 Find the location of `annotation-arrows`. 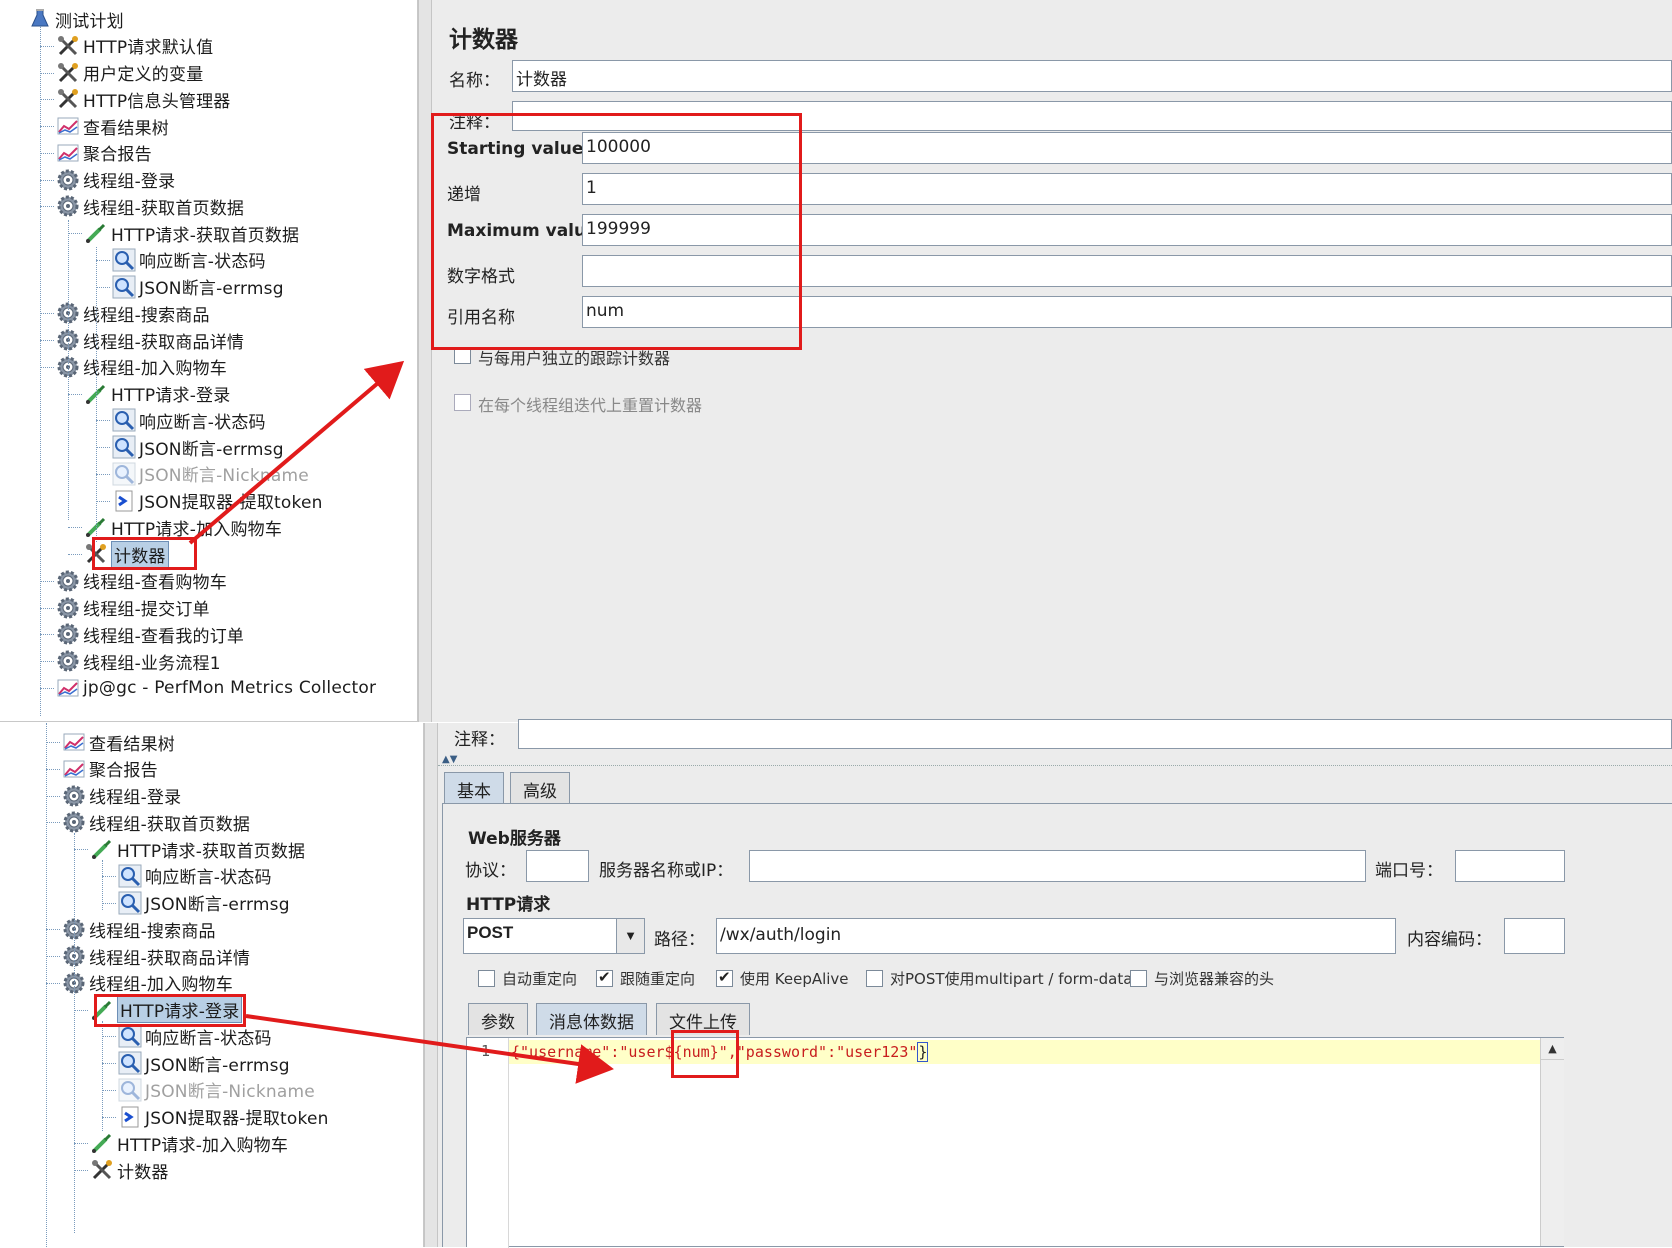

annotation-arrows is located at coordinates (401, 722).